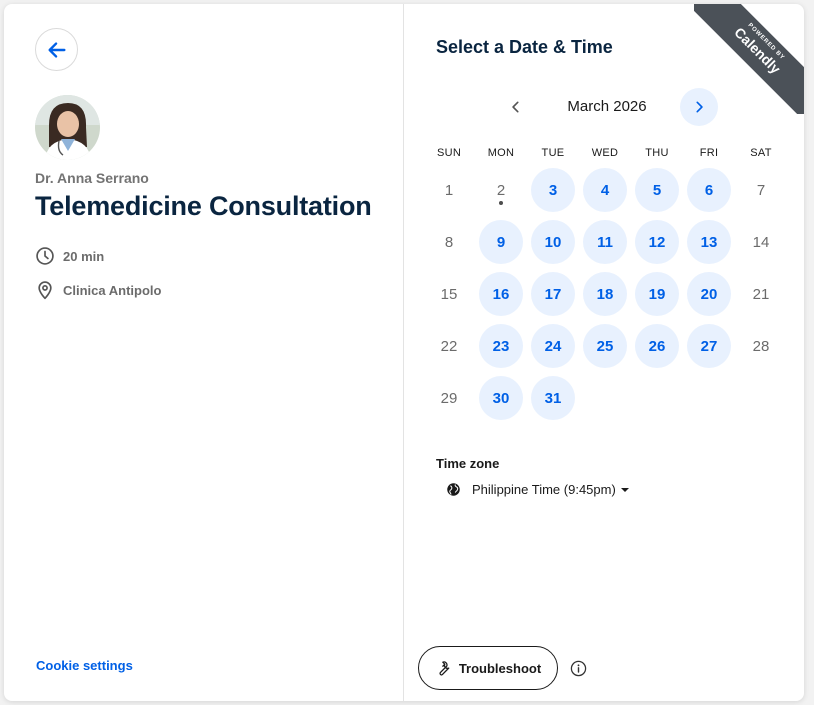 The image size is (814, 705). I want to click on unavailable-date-7: 7, so click(761, 190).